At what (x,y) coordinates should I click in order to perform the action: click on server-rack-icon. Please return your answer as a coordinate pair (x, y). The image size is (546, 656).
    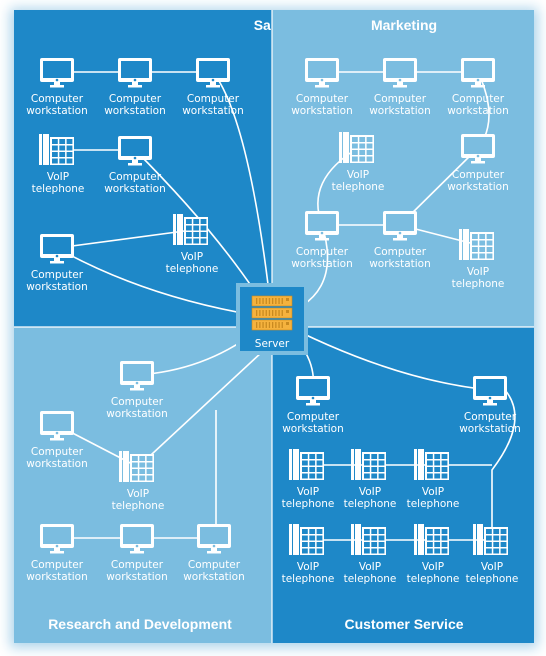
    Looking at the image, I should click on (272, 313).